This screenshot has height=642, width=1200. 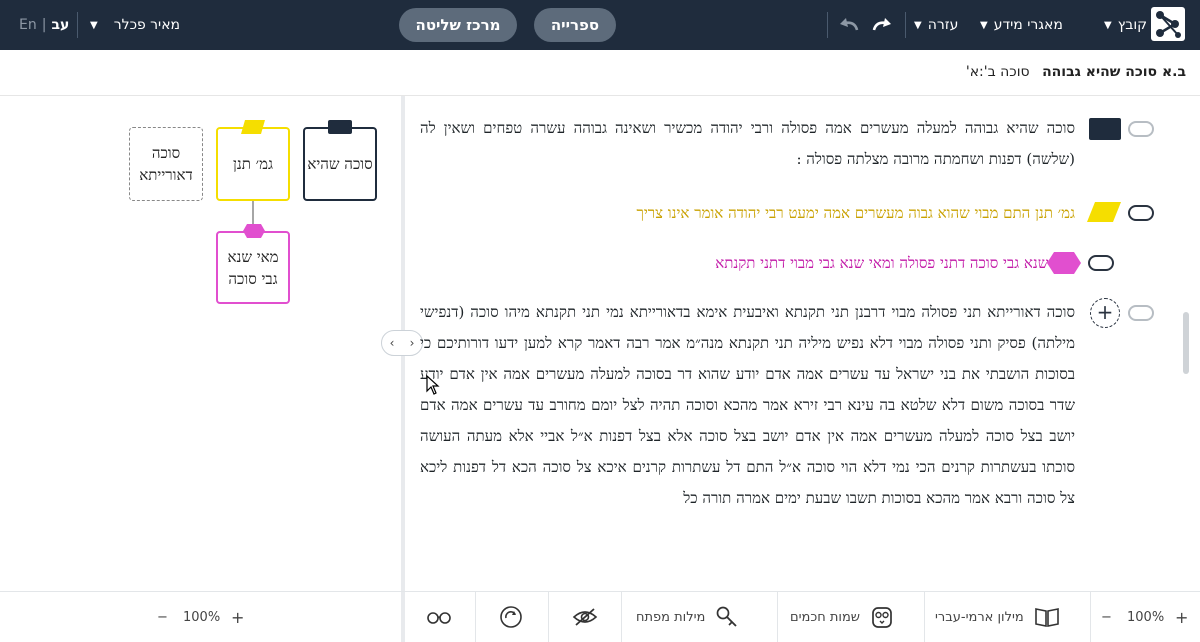 I want to click on control-center-label: מרכז שליטה, so click(x=458, y=25).